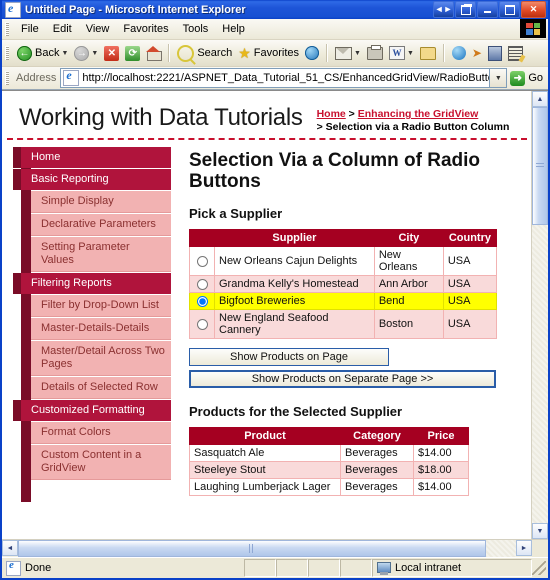  I want to click on sidebar-item-format-colors: Format Colors, so click(101, 433).